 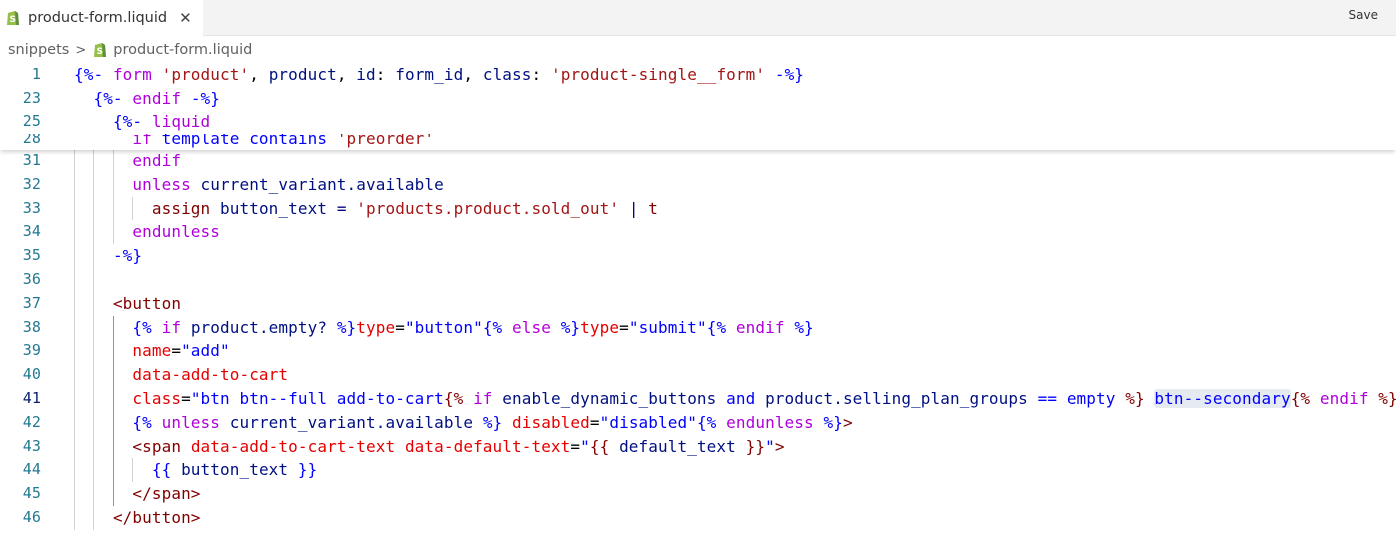 I want to click on code-token: {{, so click(x=599, y=446).